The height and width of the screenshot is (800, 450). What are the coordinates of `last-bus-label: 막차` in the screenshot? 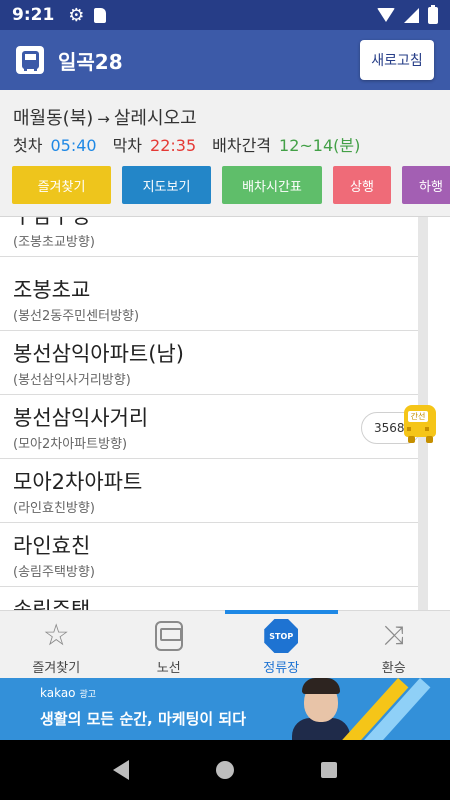 It's located at (127, 145).